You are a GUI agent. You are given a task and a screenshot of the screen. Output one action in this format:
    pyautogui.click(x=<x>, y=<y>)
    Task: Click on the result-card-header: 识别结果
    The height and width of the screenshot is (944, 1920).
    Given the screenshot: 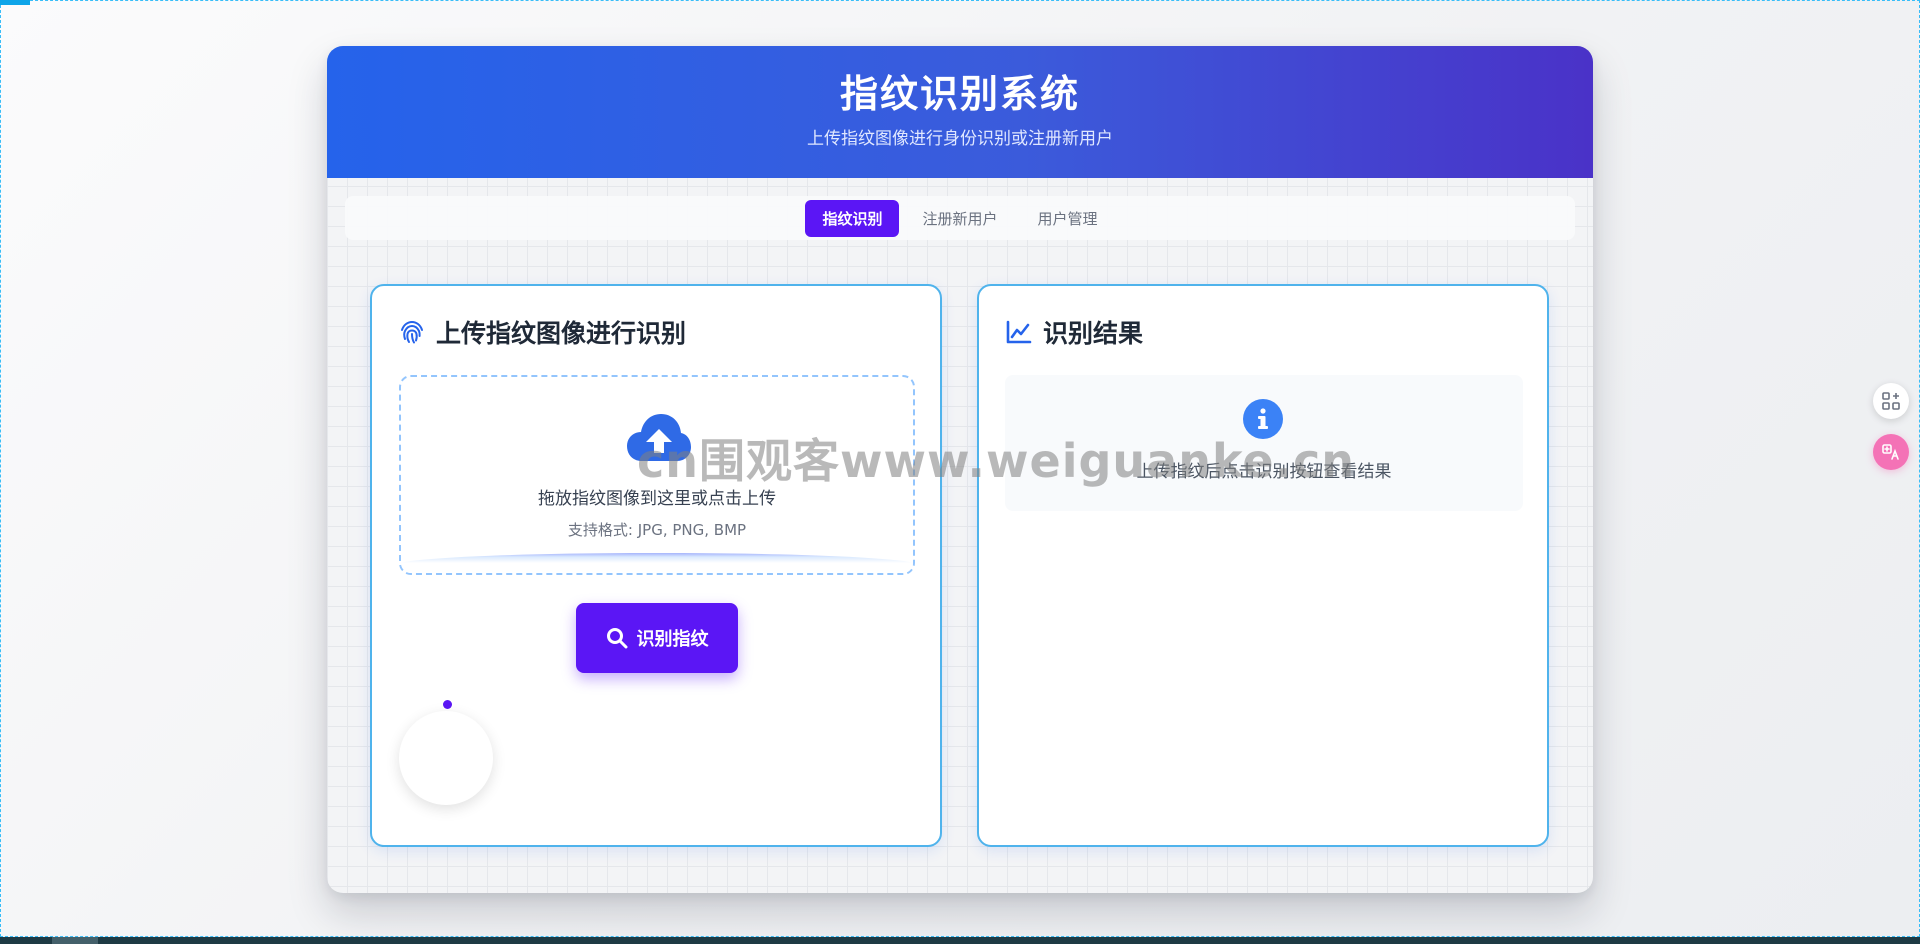 What is the action you would take?
    pyautogui.click(x=1074, y=332)
    